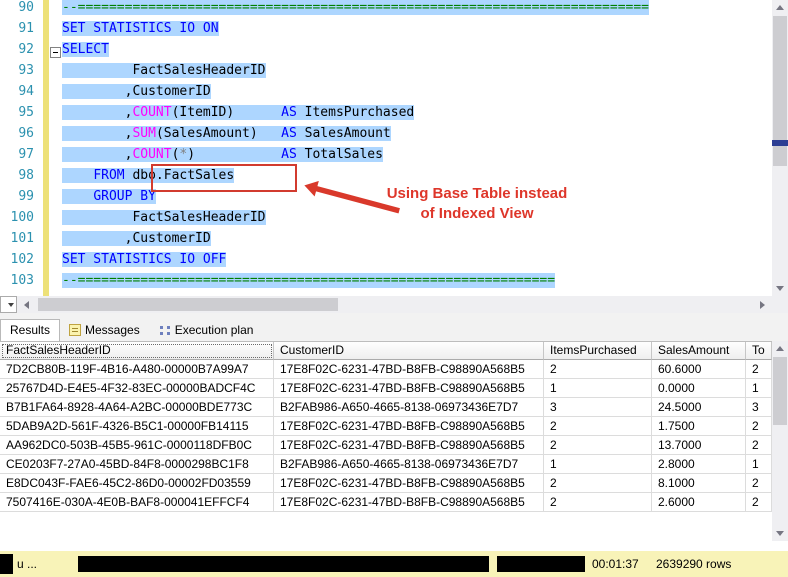 The image size is (788, 577). Describe the element at coordinates (780, 143) in the screenshot. I see `scroll-position-marker` at that location.